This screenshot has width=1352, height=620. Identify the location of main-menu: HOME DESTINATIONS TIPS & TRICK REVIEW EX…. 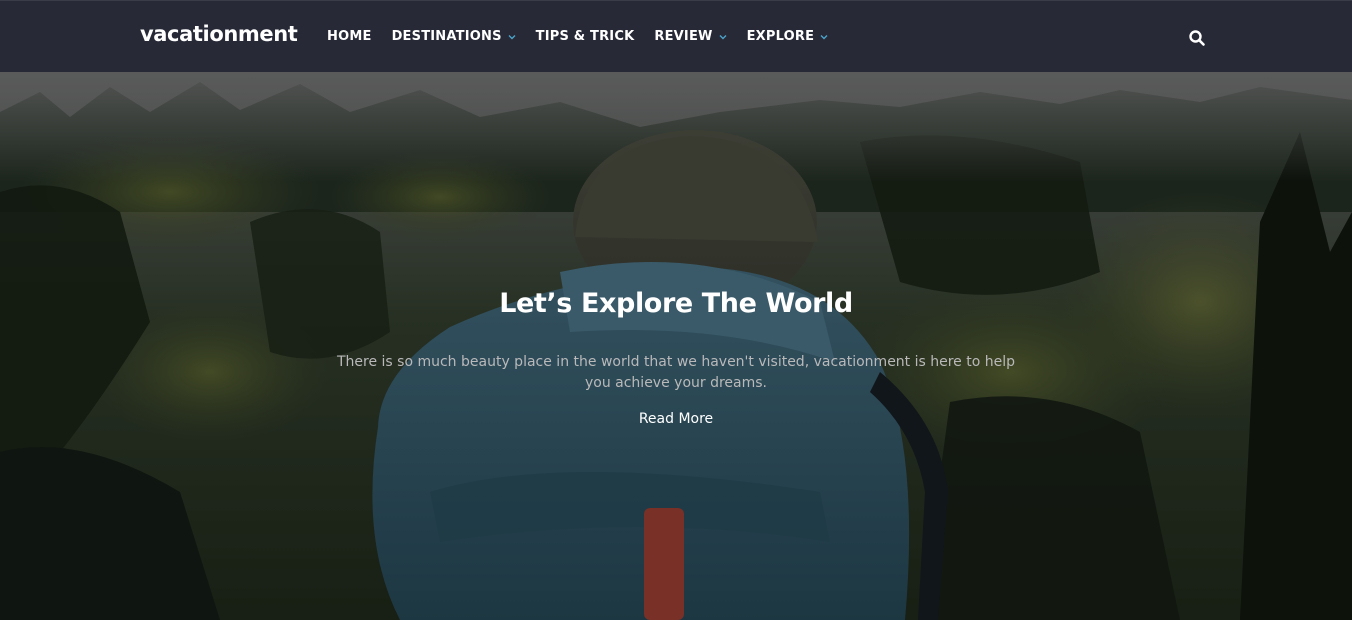
(587, 37).